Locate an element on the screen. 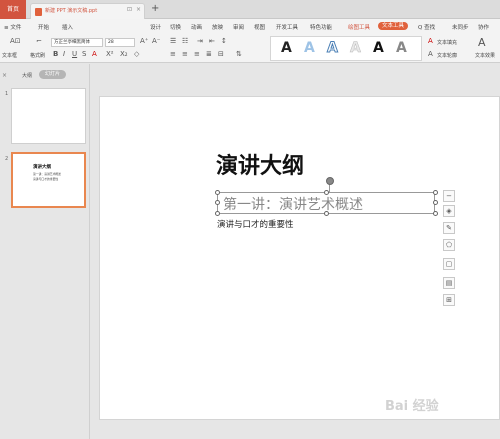 Image resolution: width=500 pixels, height=439 pixels. monitor-icon: ⊡ is located at coordinates (129, 9).